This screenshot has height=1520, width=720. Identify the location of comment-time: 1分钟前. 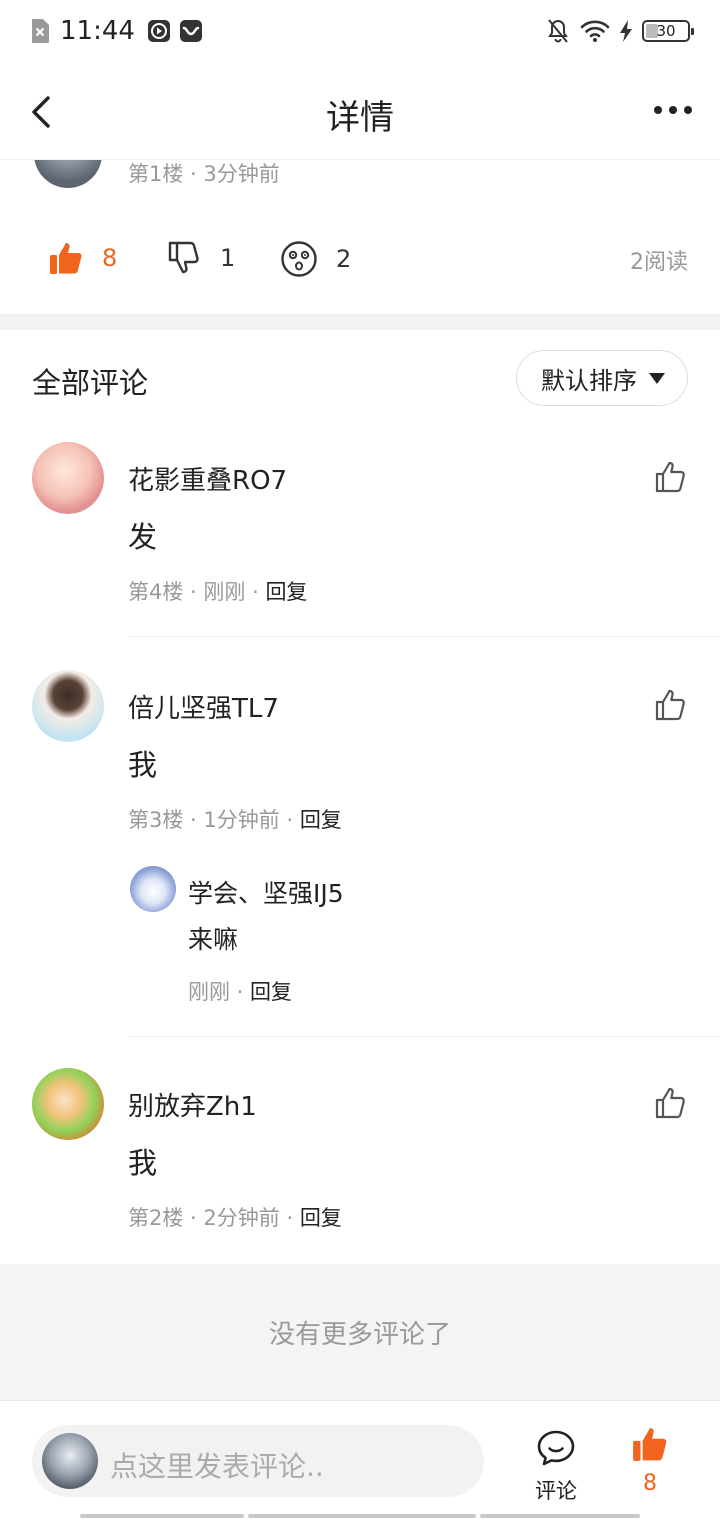
(241, 820).